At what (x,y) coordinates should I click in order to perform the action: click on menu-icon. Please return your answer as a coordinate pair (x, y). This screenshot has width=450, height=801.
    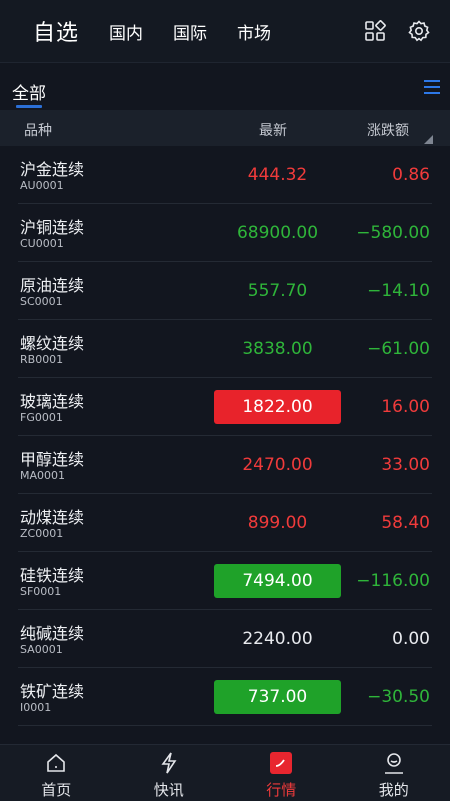
    Looking at the image, I should click on (432, 87).